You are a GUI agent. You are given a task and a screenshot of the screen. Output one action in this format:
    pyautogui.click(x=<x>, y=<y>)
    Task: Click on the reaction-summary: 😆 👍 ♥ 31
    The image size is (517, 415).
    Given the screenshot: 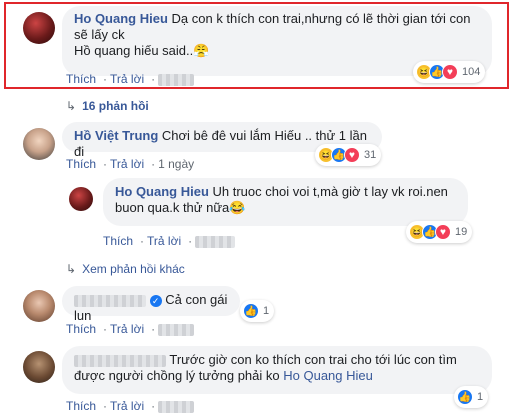 What is the action you would take?
    pyautogui.click(x=348, y=155)
    